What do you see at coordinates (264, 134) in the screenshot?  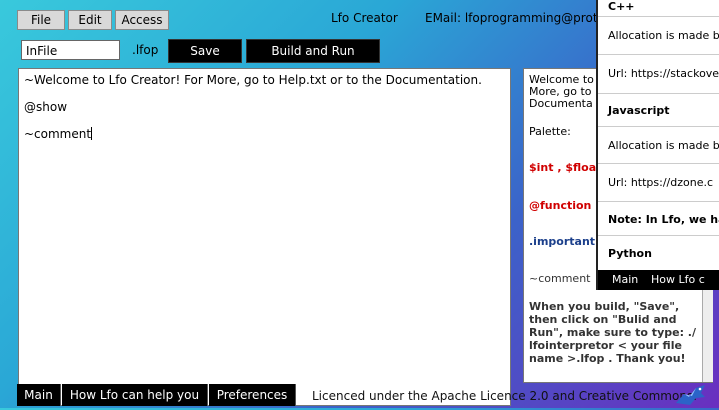 I see `editor-line: ~comment` at bounding box center [264, 134].